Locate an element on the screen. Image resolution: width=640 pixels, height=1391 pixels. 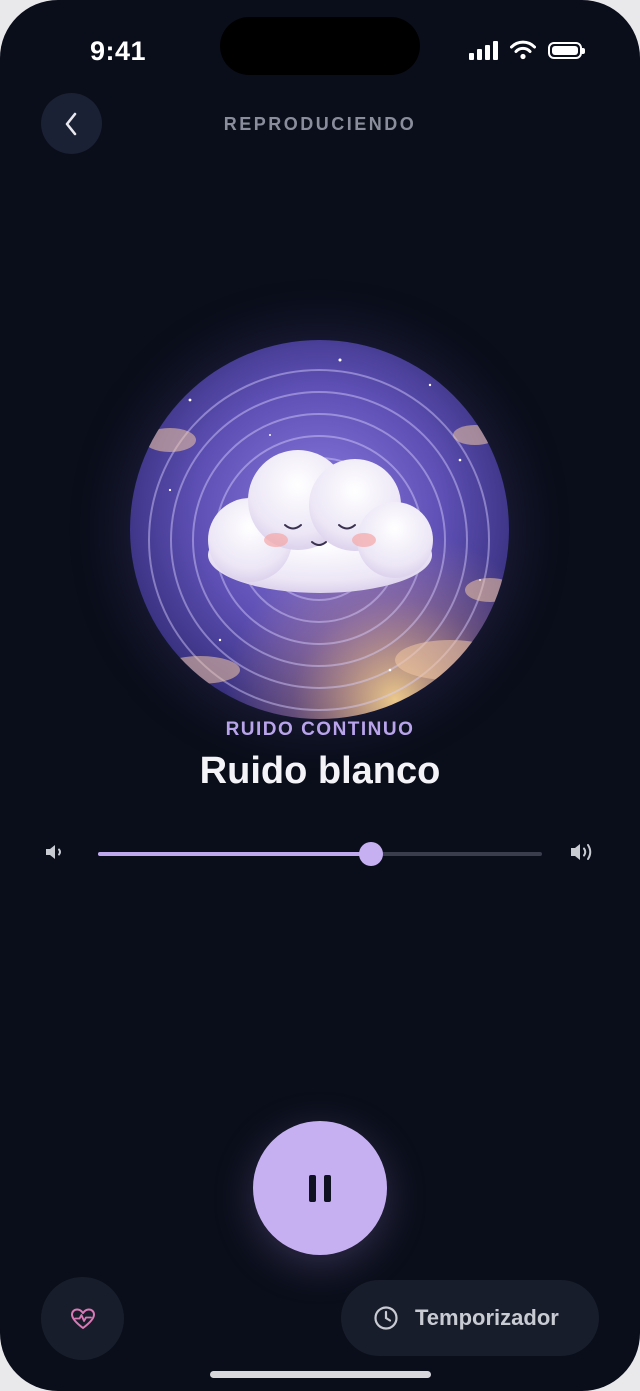
timer-label: Temporizador is located at coordinates (487, 1317).